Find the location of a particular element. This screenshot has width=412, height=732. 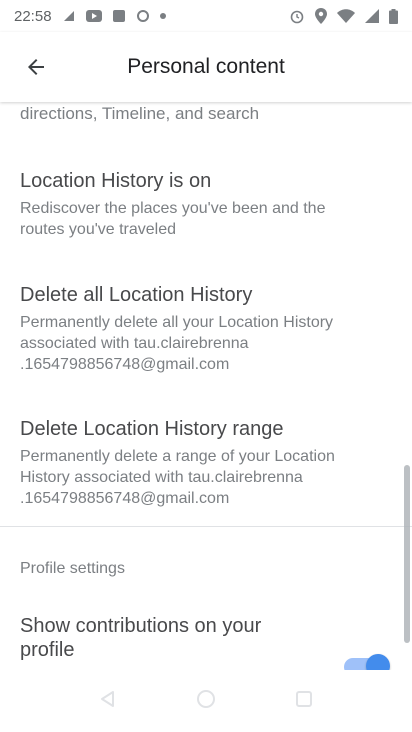

partial-list-item-text: directions, Timeline, and search is located at coordinates (140, 113).